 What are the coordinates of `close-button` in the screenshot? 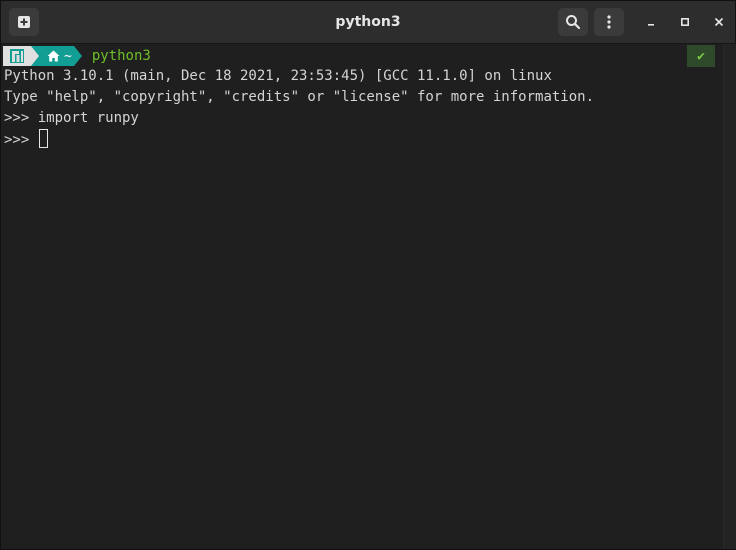 It's located at (719, 22).